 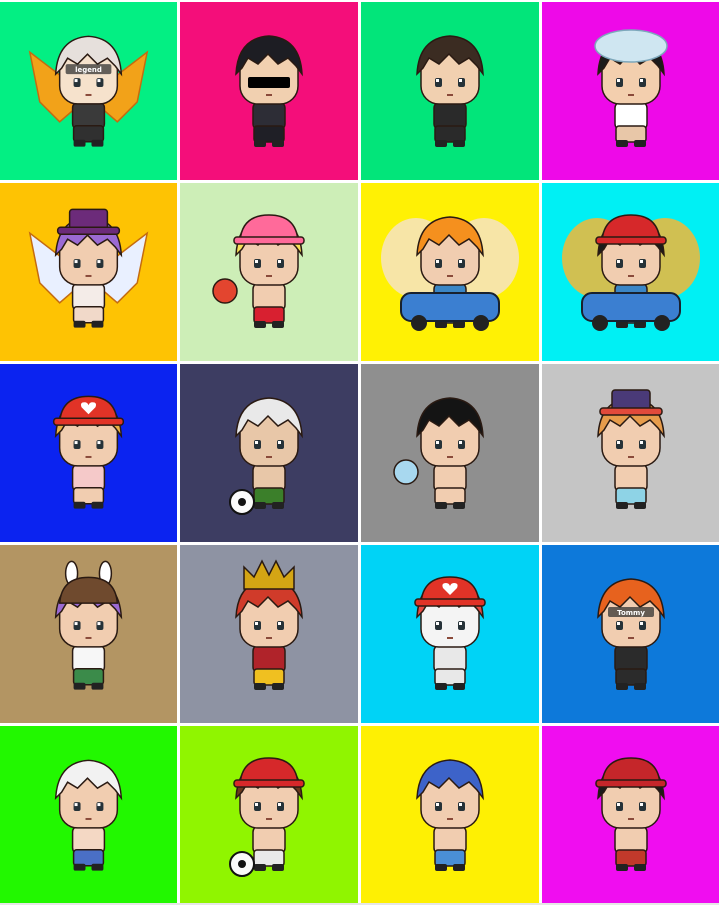 I want to click on hat-brim, so click(x=631, y=411).